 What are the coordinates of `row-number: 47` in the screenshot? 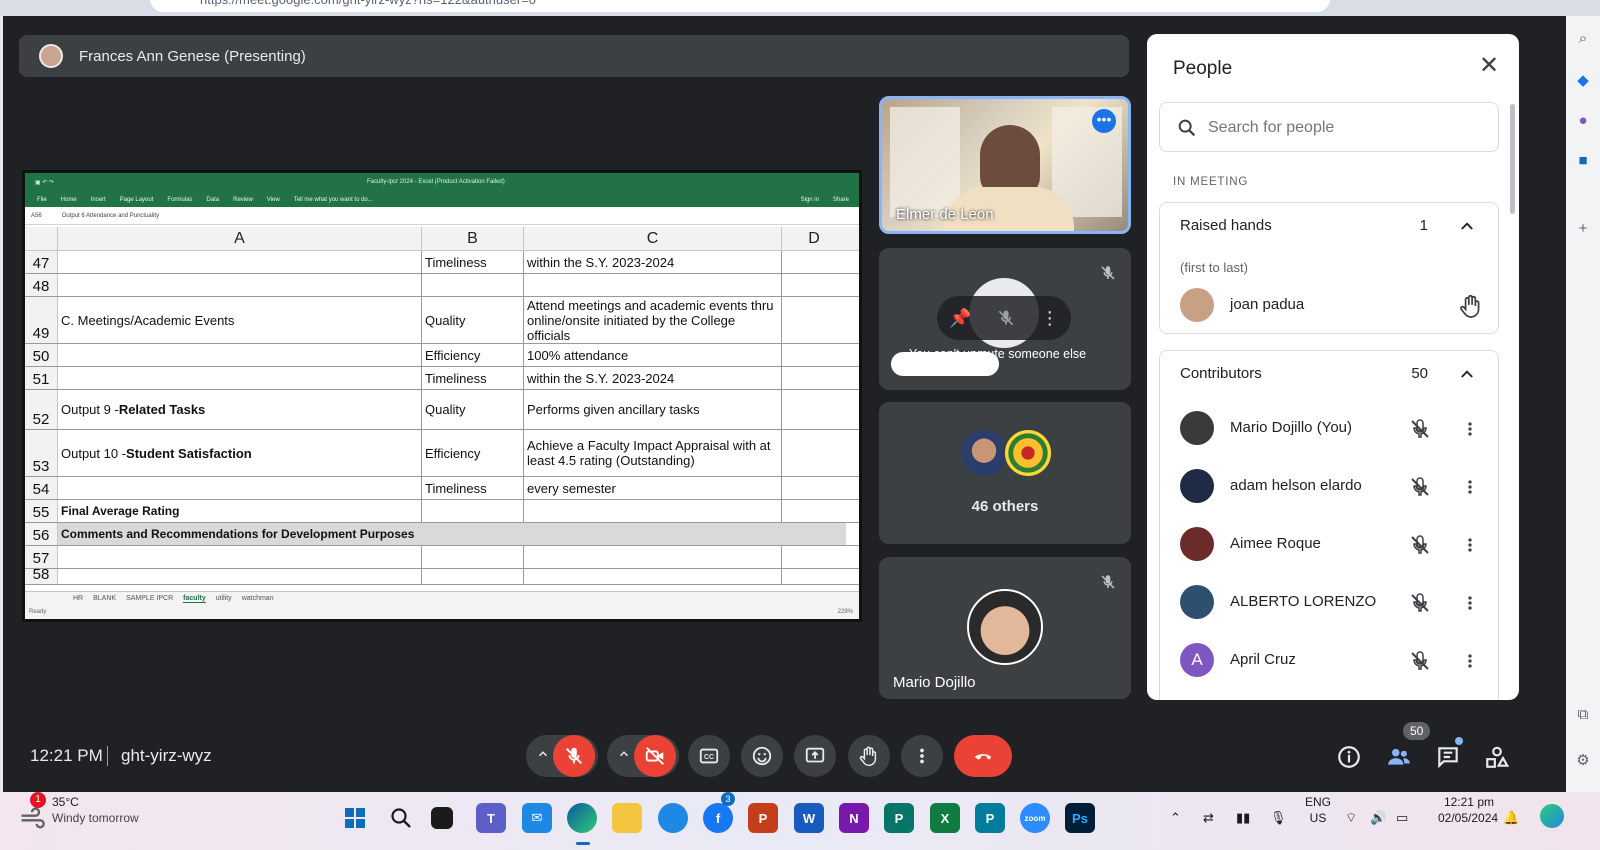 It's located at (41, 262).